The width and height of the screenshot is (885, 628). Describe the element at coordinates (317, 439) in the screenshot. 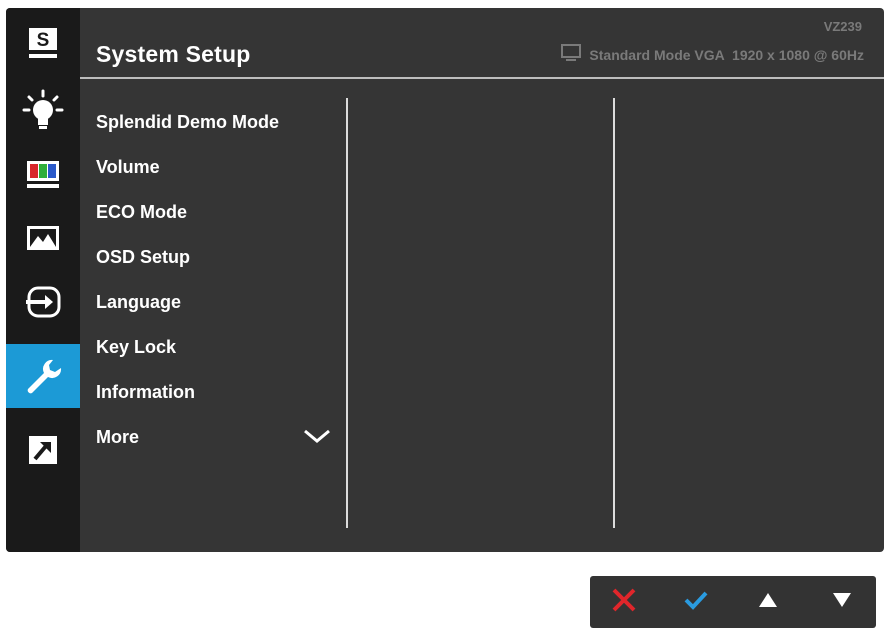

I see `chevron-down-icon` at that location.